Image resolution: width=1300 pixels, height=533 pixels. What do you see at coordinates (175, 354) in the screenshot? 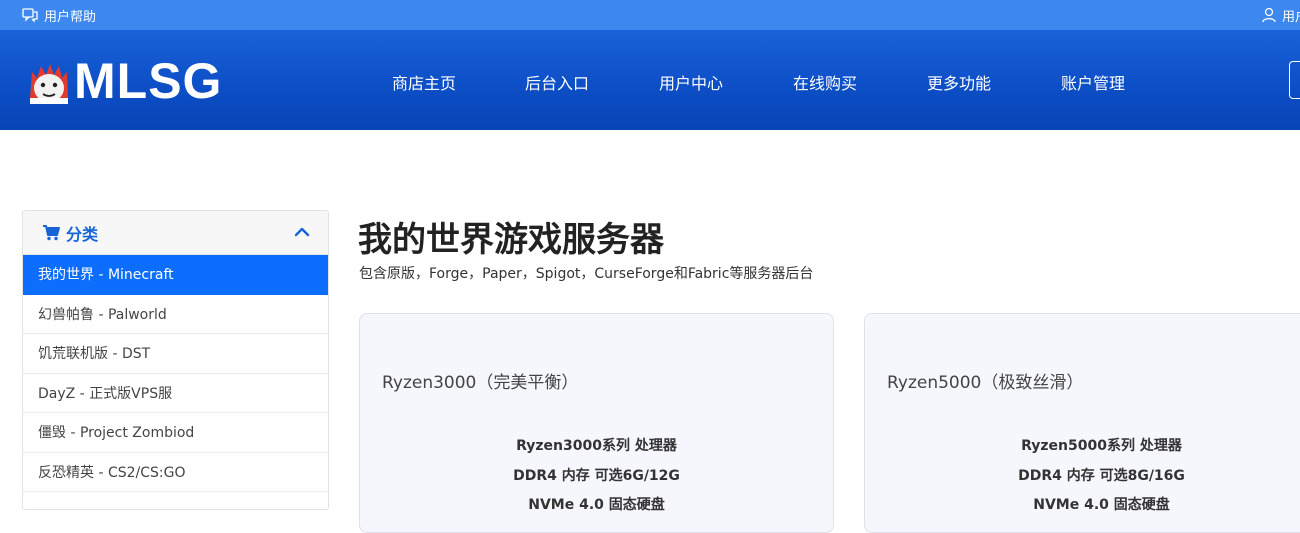
I see `category-item-dst: 饥荒联机版 - DST` at bounding box center [175, 354].